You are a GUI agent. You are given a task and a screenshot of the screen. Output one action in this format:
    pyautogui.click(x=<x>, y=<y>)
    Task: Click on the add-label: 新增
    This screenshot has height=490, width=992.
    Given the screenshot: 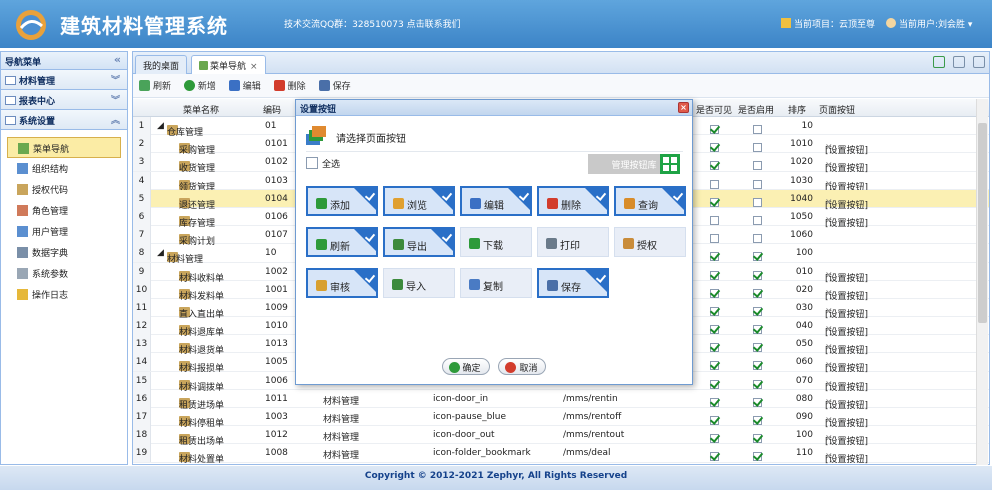 What is the action you would take?
    pyautogui.click(x=206, y=87)
    